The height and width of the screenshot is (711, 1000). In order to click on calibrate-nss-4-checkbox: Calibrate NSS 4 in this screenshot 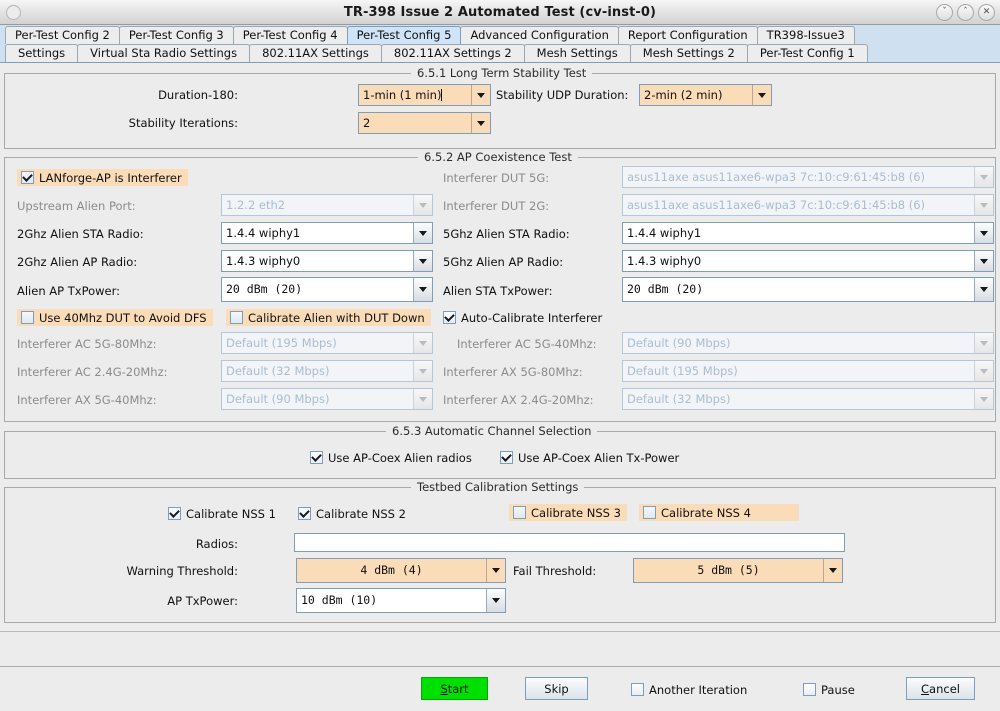, I will do `click(719, 512)`.